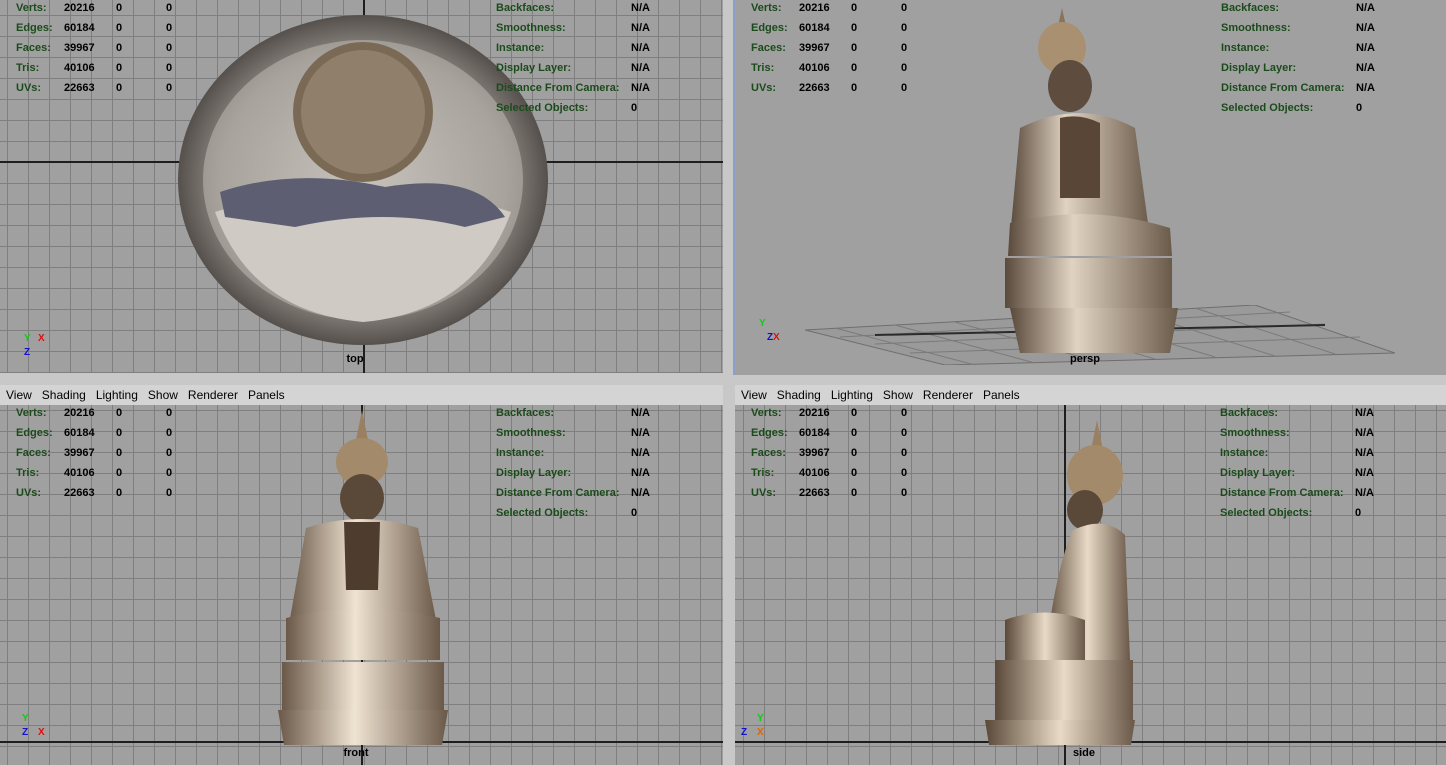 This screenshot has height=765, width=1446. I want to click on statue-persp-view, so click(1090, 185).